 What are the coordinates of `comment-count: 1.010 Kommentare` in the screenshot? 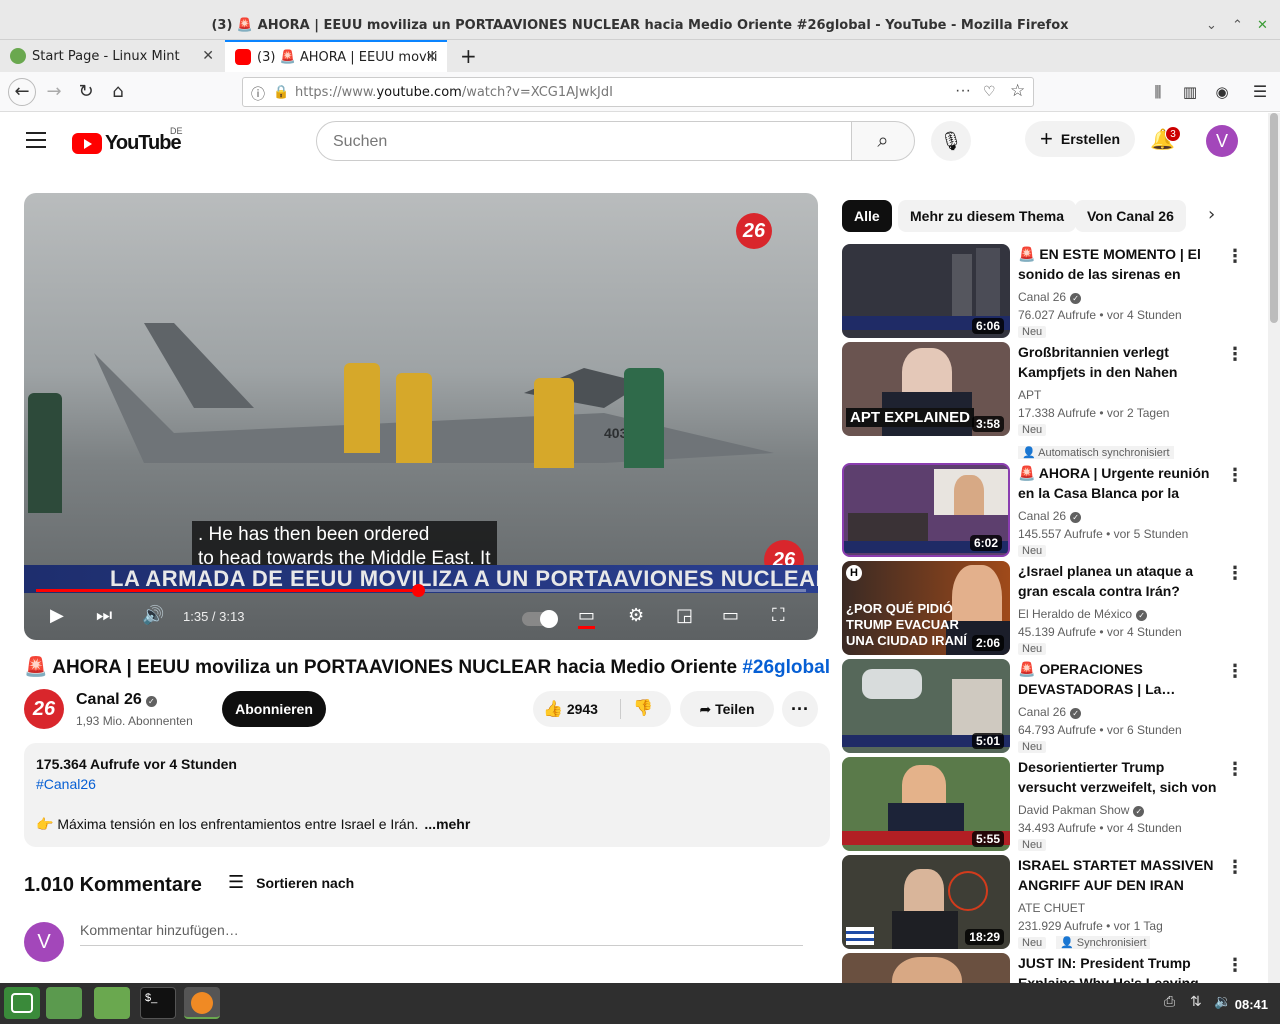 It's located at (113, 885).